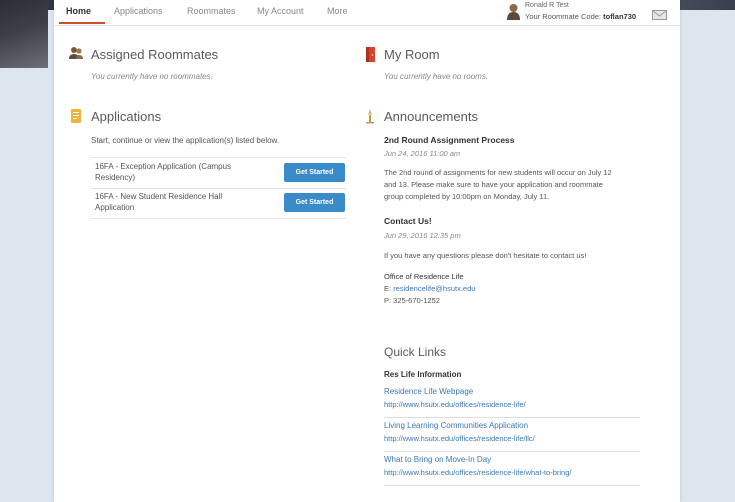 The height and width of the screenshot is (502, 735). I want to click on quick-link-name: Living Learning Communities Application, so click(456, 425).